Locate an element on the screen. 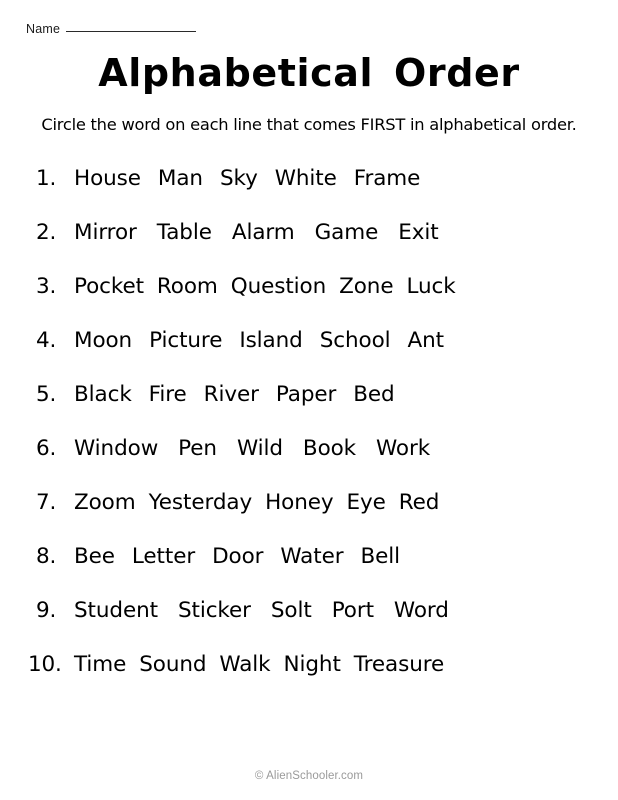 The image size is (618, 800). word-choice: Night is located at coordinates (312, 665).